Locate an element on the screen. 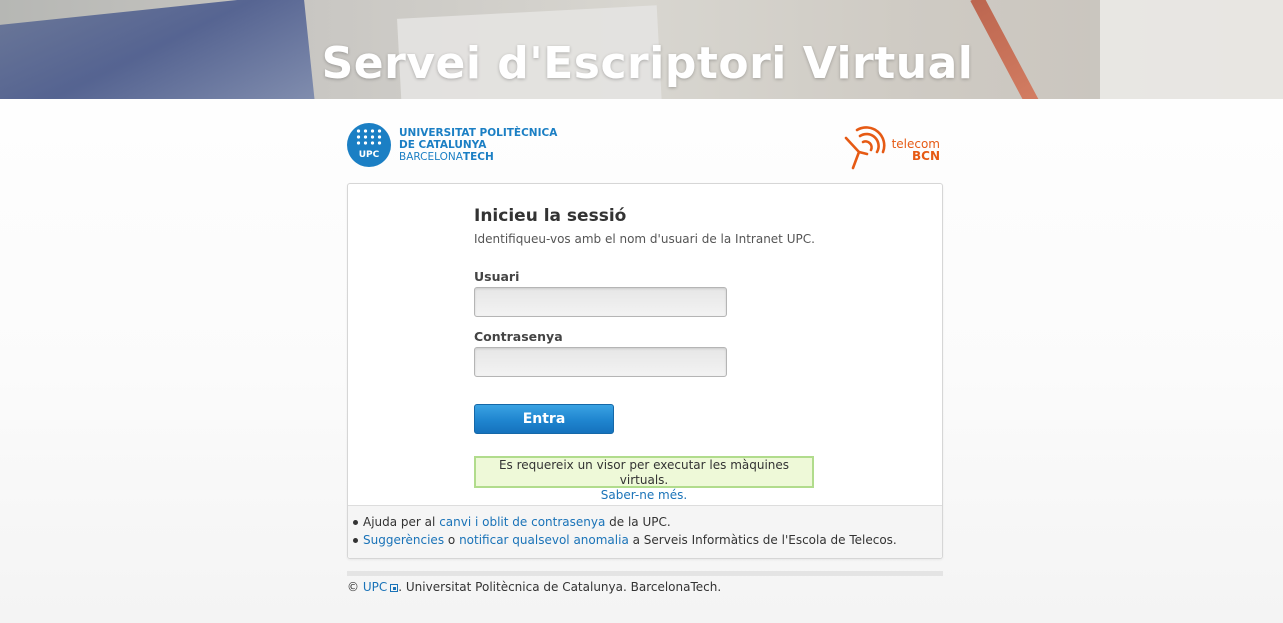 This screenshot has width=1283, height=623. username-input is located at coordinates (600, 302).